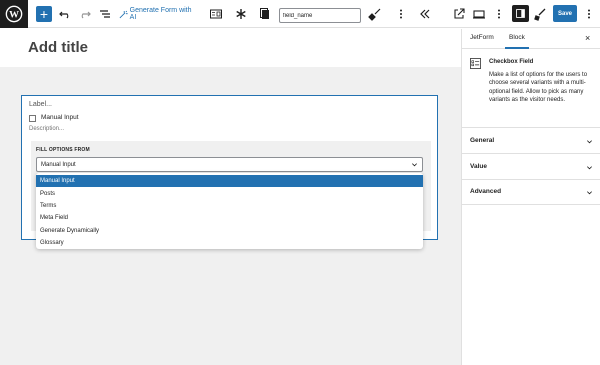 The height and width of the screenshot is (365, 600). What do you see at coordinates (459, 14) in the screenshot?
I see `external-link-icon` at bounding box center [459, 14].